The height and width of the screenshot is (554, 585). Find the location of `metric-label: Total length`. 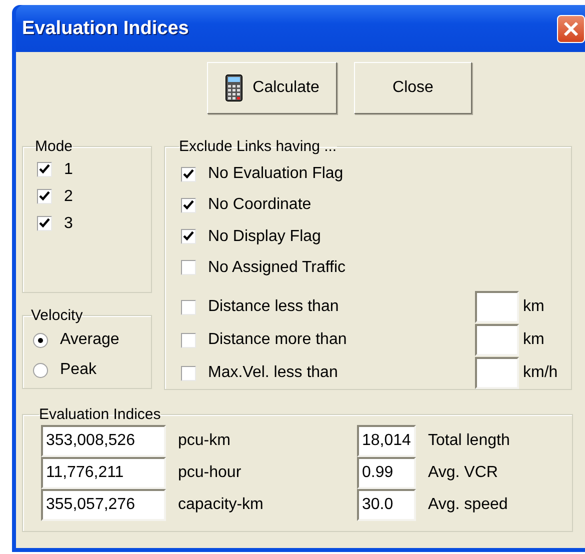

metric-label: Total length is located at coordinates (469, 441).